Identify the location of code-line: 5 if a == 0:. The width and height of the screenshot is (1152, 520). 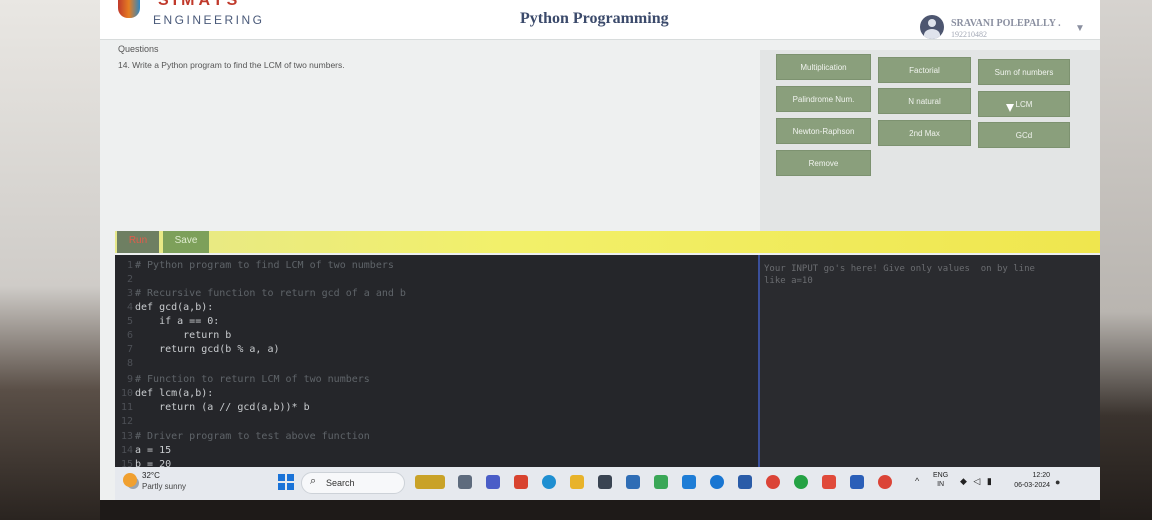
(167, 322).